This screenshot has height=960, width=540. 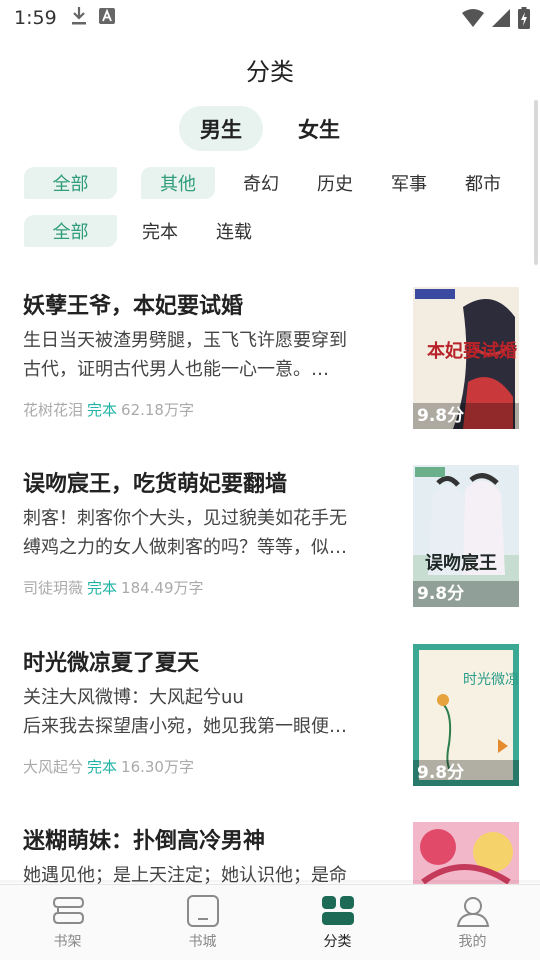 I want to click on book-title: 误吻宸王，吃货萌妃要翻墙, so click(x=155, y=484).